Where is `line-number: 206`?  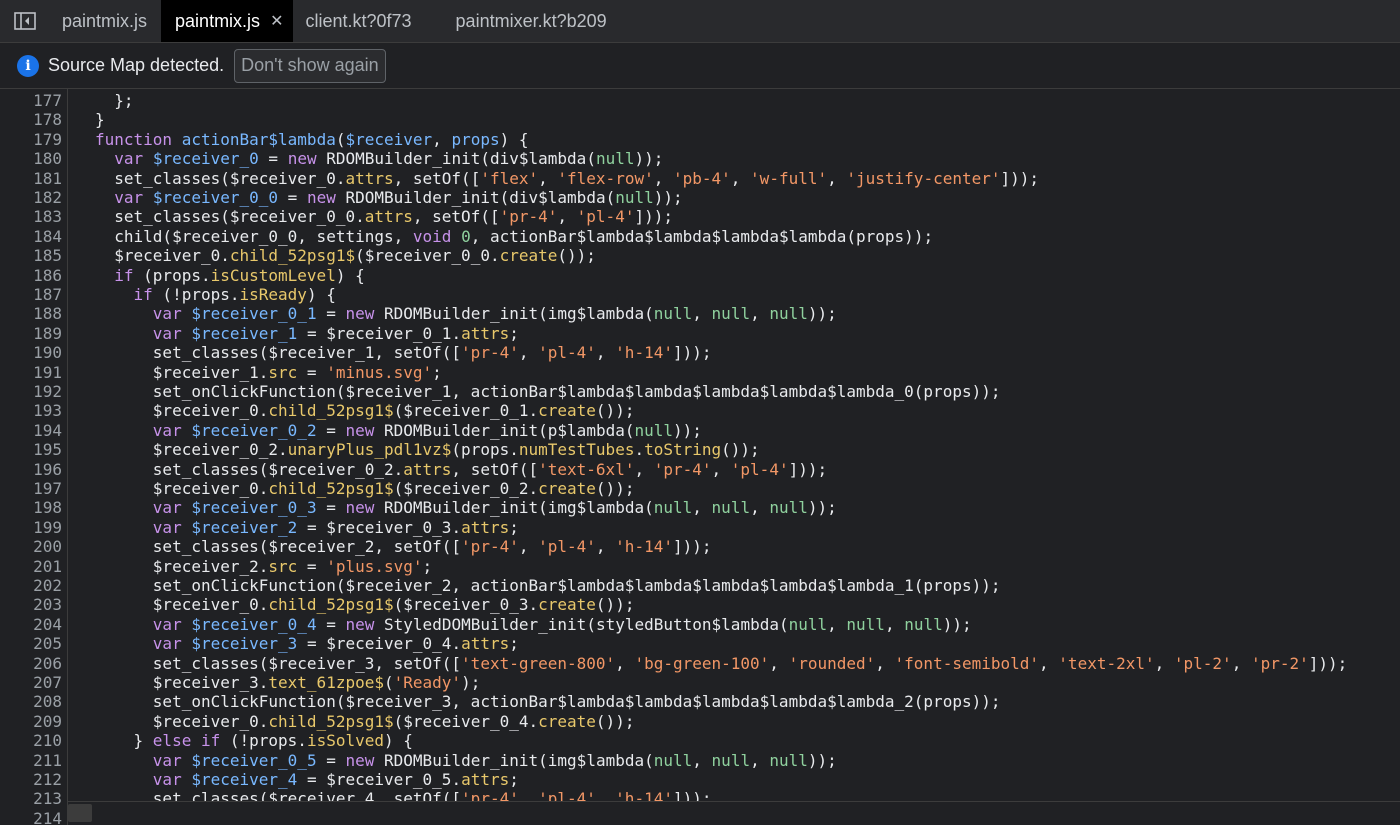
line-number: 206 is located at coordinates (31, 663).